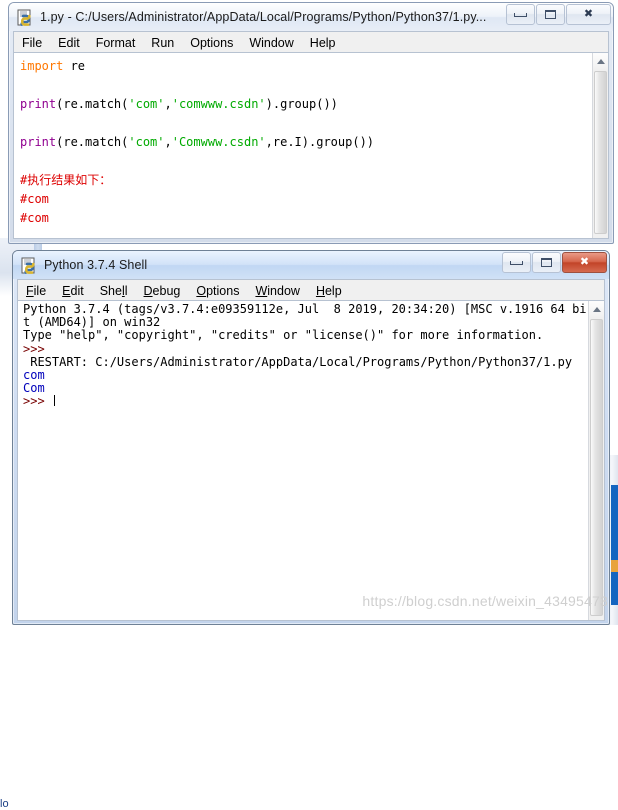  I want to click on shell-minimize-button, so click(516, 262).